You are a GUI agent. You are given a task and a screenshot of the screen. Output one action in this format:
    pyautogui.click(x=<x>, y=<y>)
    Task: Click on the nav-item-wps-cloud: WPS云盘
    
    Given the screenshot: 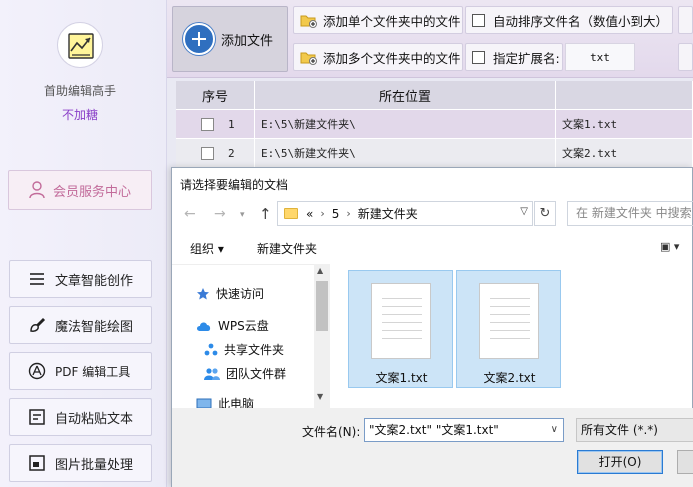 What is the action you would take?
    pyautogui.click(x=232, y=325)
    